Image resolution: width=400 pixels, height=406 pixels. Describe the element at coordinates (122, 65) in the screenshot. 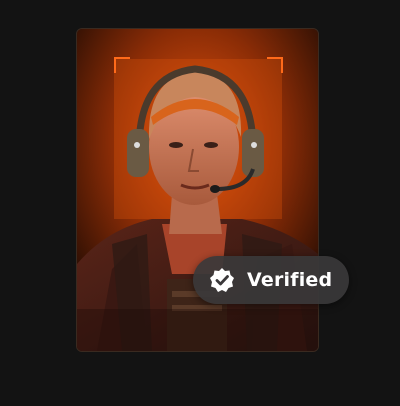

I see `frame-corner-top-left` at that location.